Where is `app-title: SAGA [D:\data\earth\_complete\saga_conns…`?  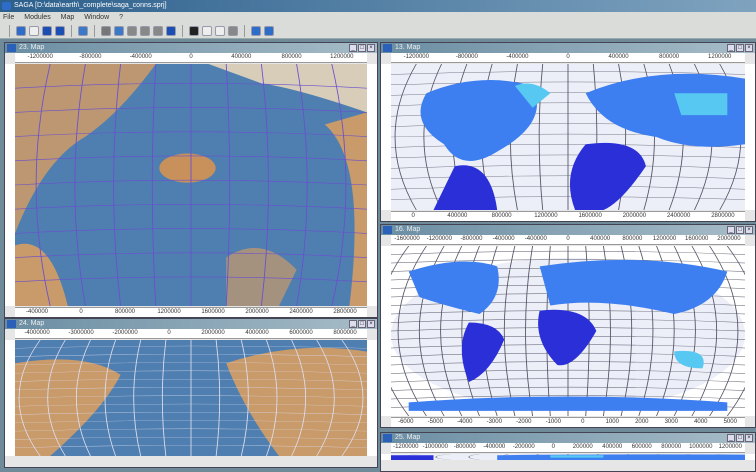 app-title: SAGA [D:\data\earth\_complete\saga_conns… is located at coordinates (90, 5).